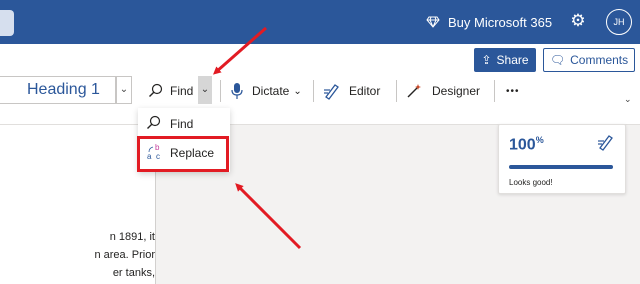  Describe the element at coordinates (268, 216) in the screenshot. I see `arrow-to-replace` at that location.